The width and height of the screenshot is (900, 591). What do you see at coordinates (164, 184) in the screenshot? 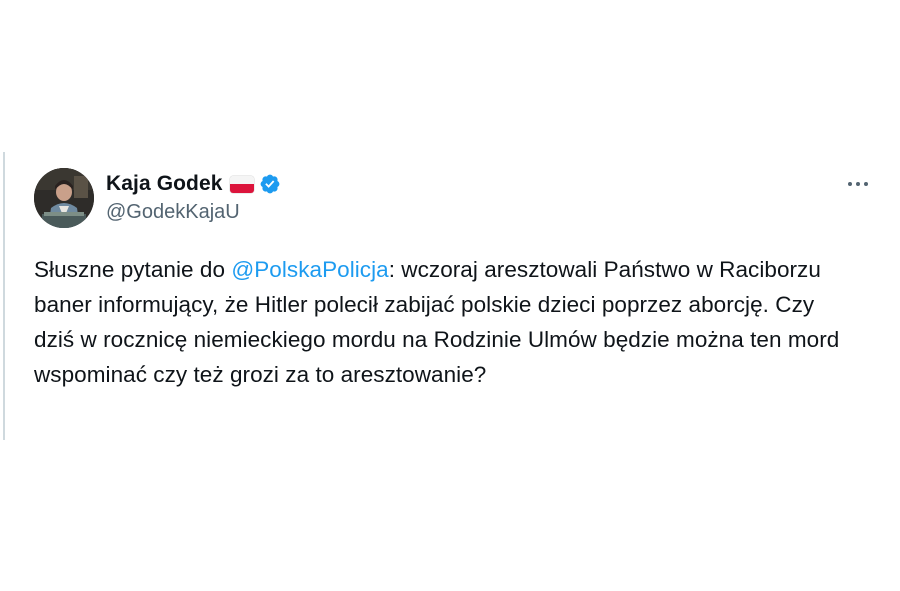
I see `author-name: Kaja Godek` at bounding box center [164, 184].